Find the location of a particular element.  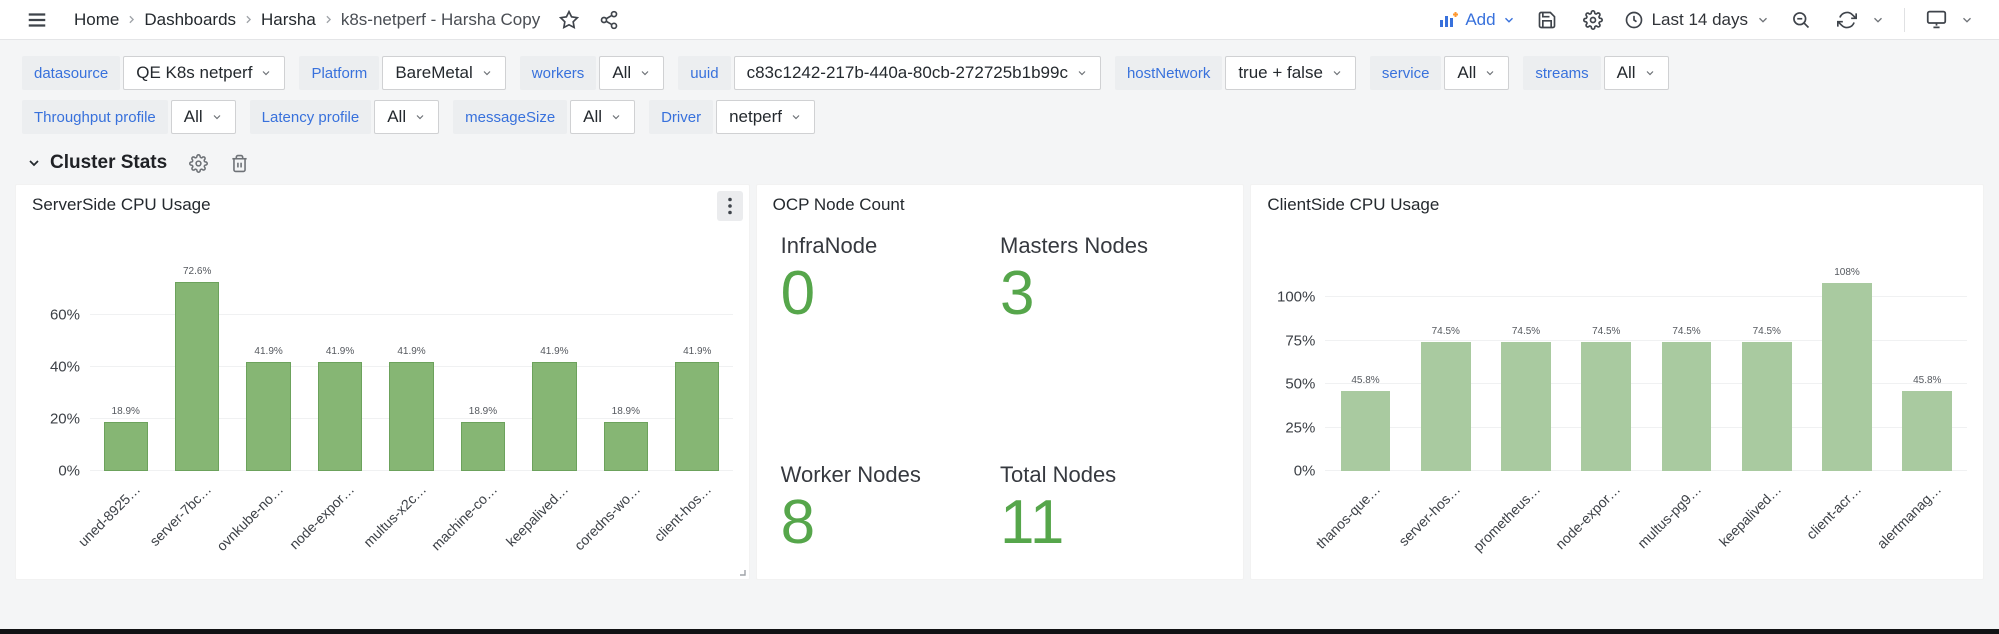

bar-value-label: 41.9% is located at coordinates (697, 352).